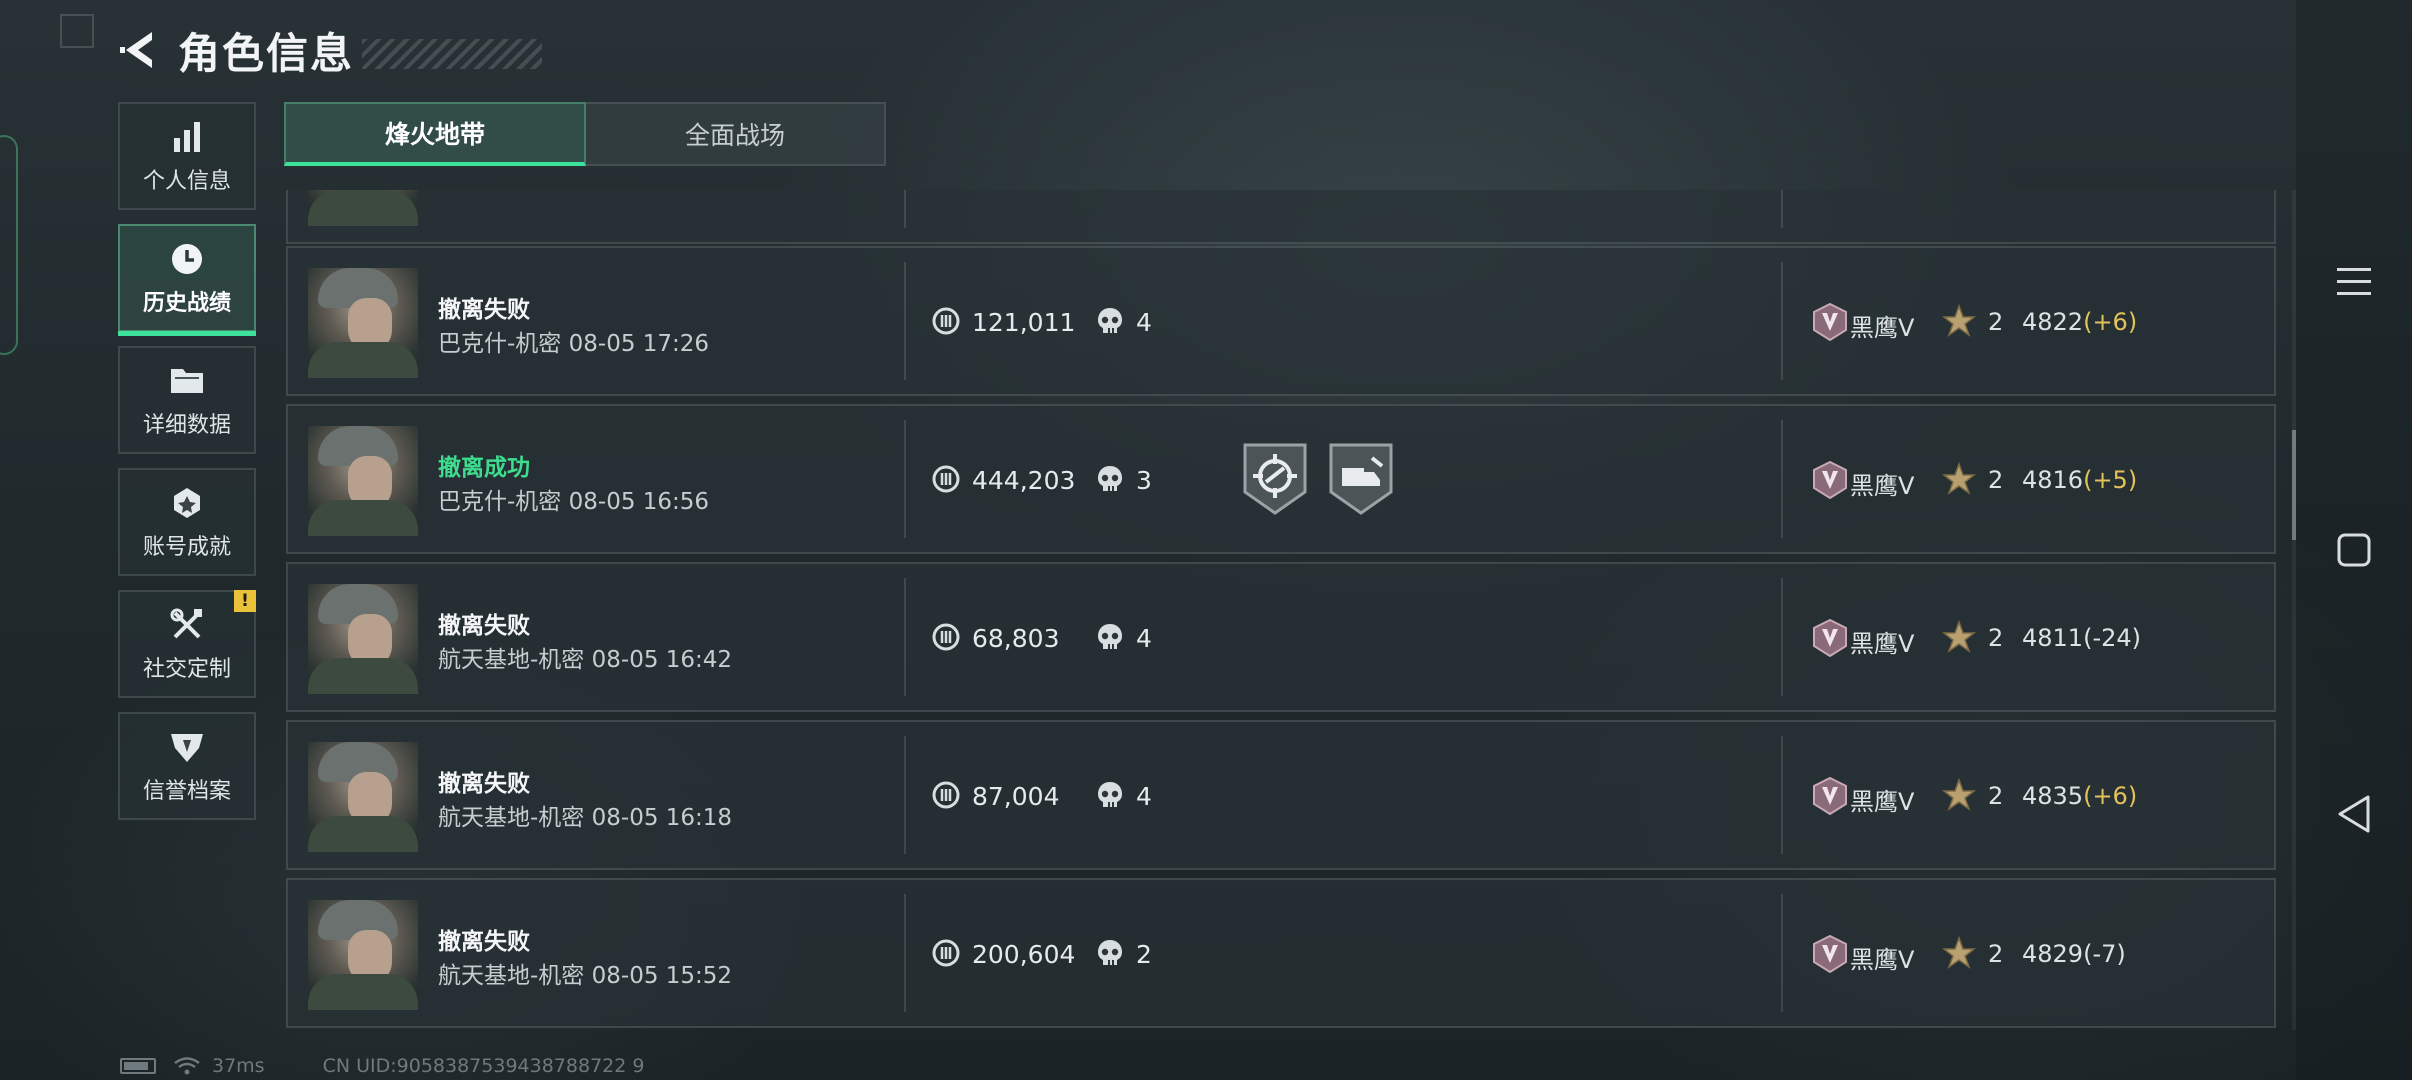 The height and width of the screenshot is (1080, 2412). I want to click on match-time: 08-05 17:26, so click(639, 344).